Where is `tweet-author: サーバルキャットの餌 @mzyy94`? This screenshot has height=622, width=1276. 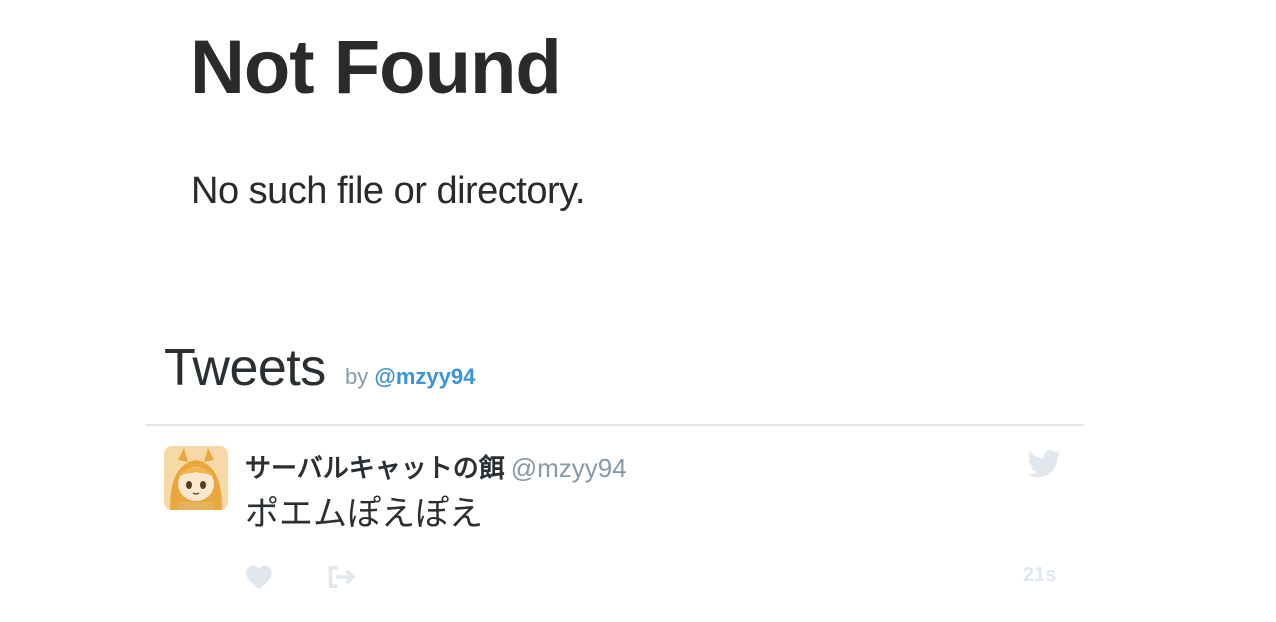 tweet-author: サーバルキャットの餌 @mzyy94 is located at coordinates (436, 466).